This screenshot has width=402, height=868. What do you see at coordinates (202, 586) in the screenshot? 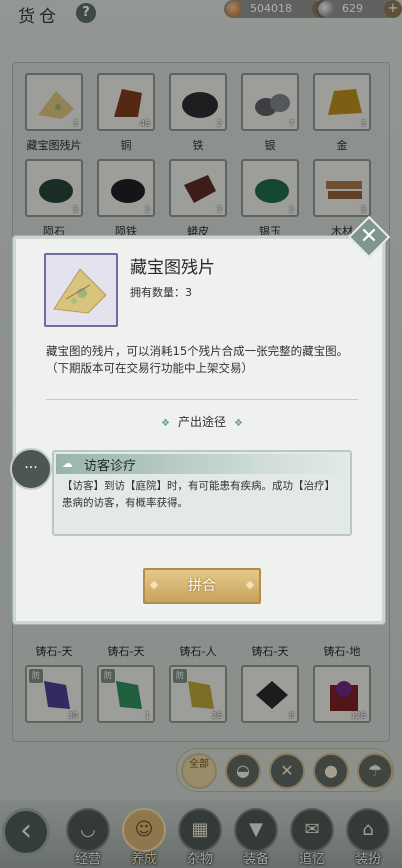
I see `merge-button: 拼合` at bounding box center [202, 586].